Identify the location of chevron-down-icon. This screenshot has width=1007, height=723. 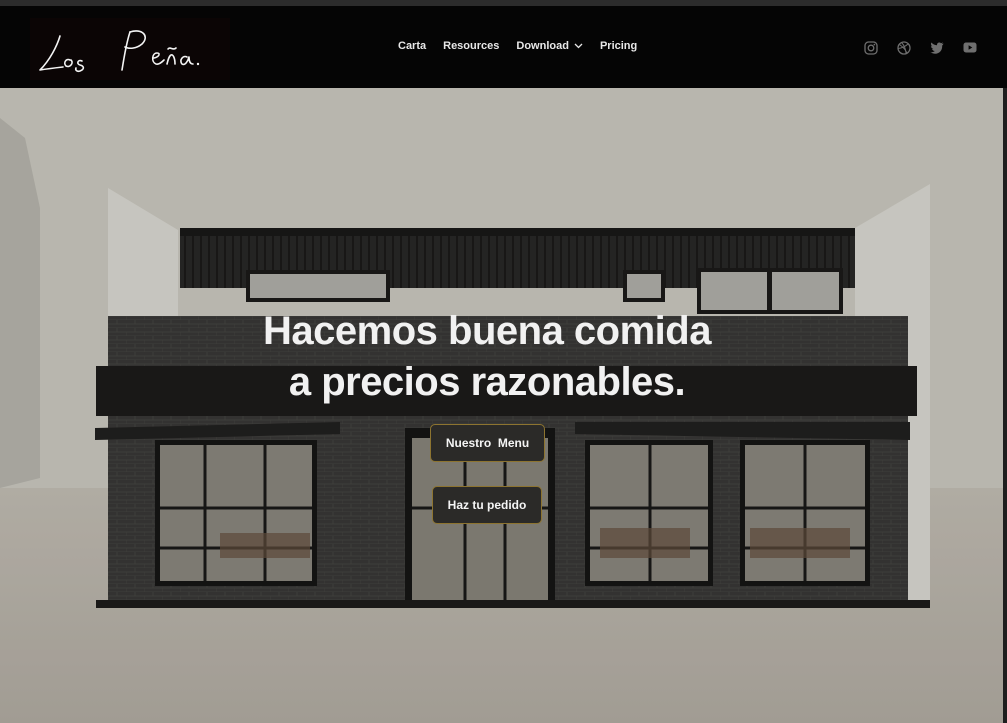
(578, 46).